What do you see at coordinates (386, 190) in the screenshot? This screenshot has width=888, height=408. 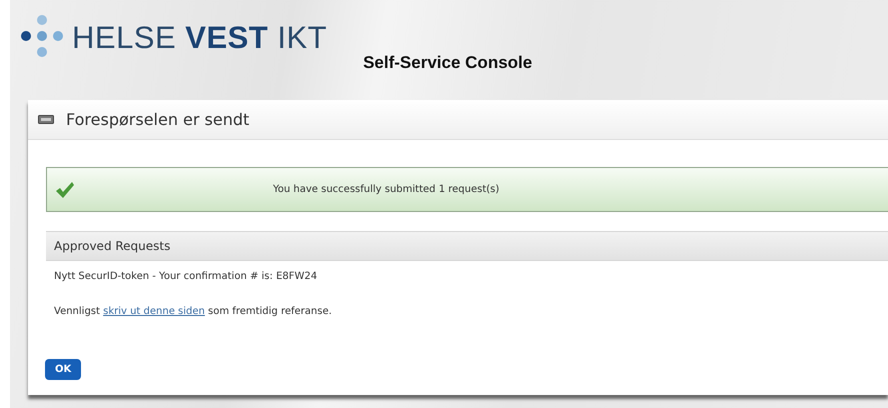 I see `success-text: You have successfully submitted 1 request(s)` at bounding box center [386, 190].